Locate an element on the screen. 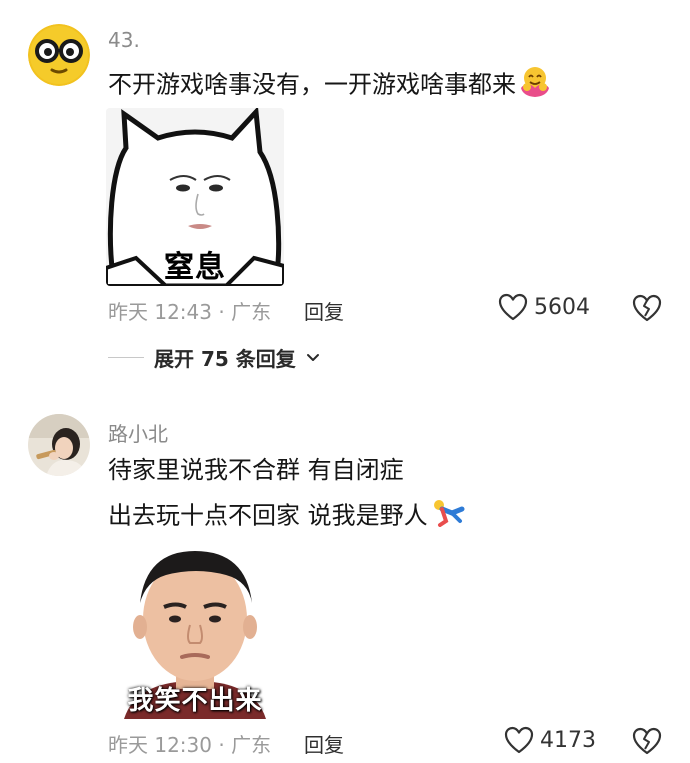  like-button: 5604 is located at coordinates (544, 307).